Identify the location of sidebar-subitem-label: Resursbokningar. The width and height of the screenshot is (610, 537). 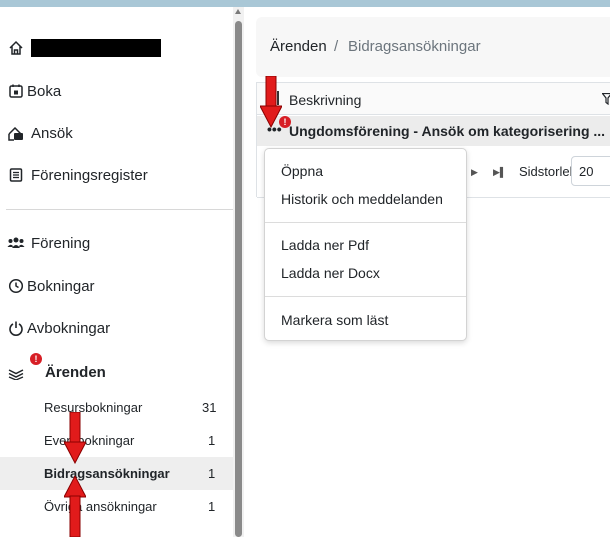
(93, 407).